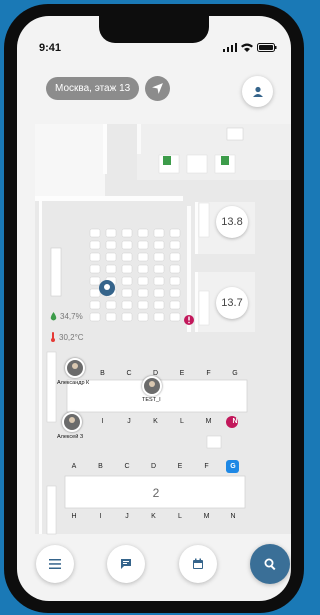  Describe the element at coordinates (103, 373) in the screenshot. I see `table1-top-seat-b: B` at that location.